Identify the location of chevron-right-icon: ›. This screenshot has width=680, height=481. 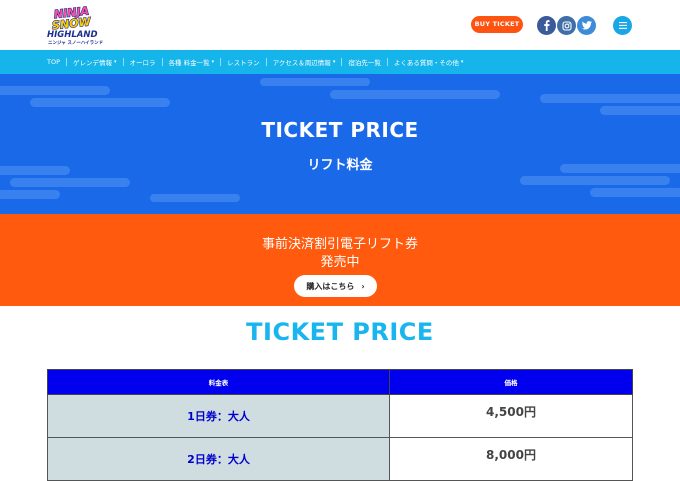
(363, 286).